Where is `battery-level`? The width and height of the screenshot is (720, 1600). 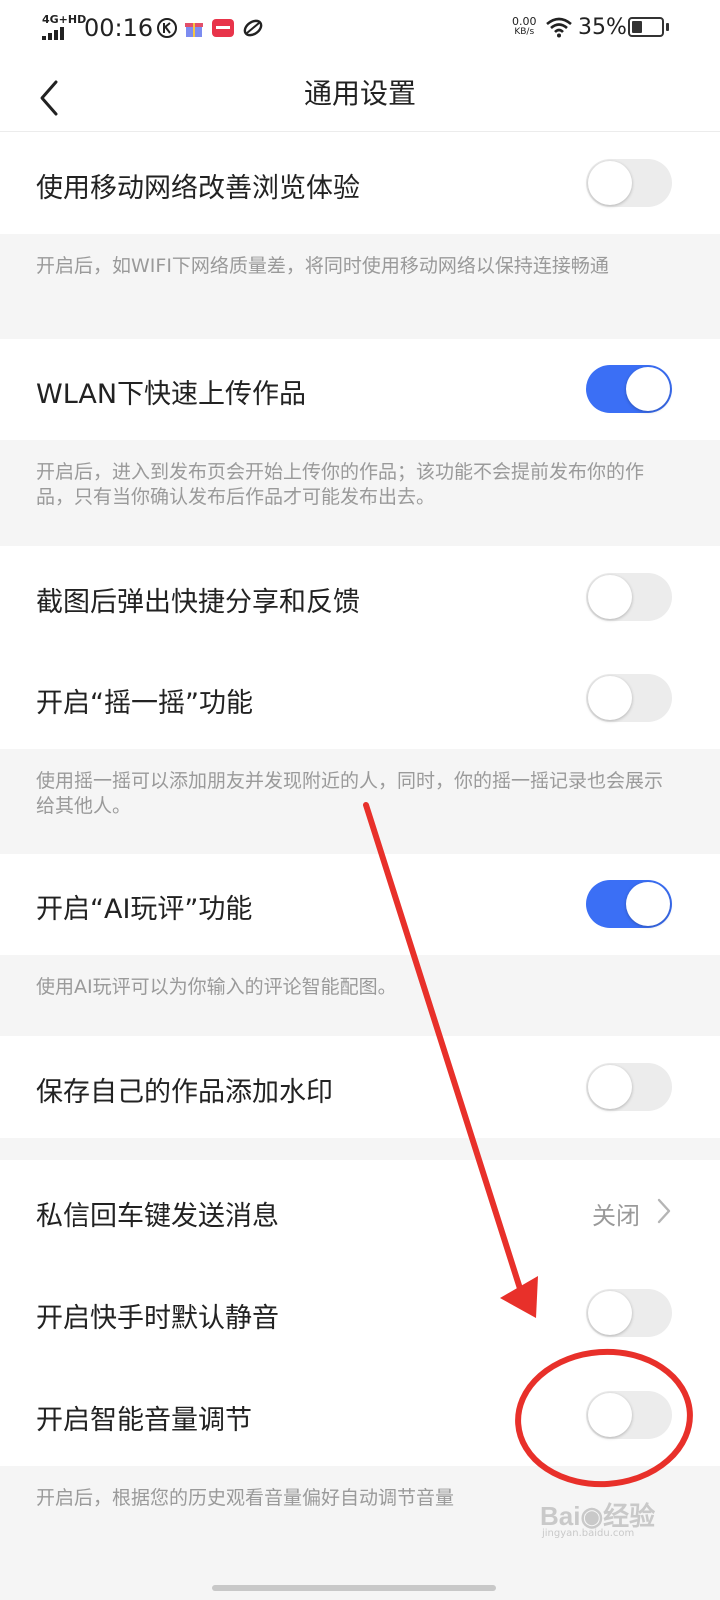
battery-level is located at coordinates (637, 27).